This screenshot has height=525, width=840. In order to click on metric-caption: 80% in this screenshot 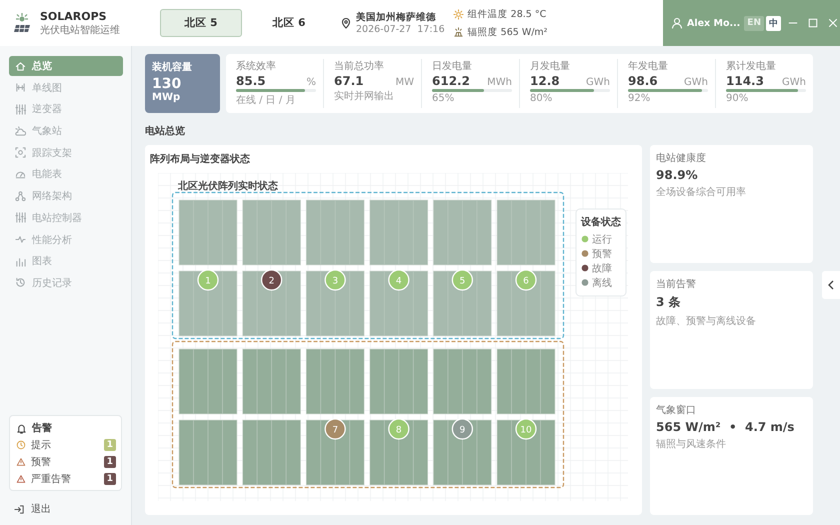, I will do `click(542, 98)`.